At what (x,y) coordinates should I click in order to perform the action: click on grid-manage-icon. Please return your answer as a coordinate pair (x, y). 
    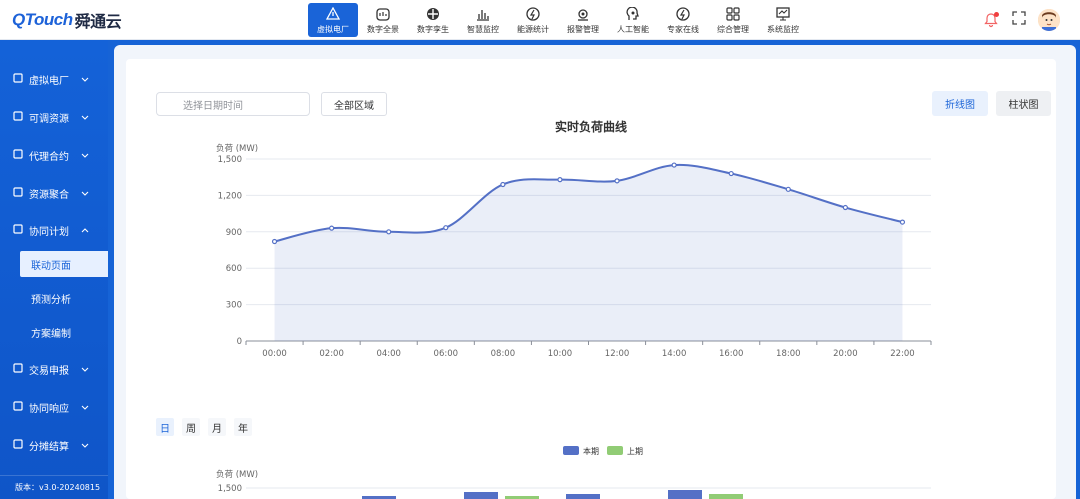
    Looking at the image, I should click on (733, 14).